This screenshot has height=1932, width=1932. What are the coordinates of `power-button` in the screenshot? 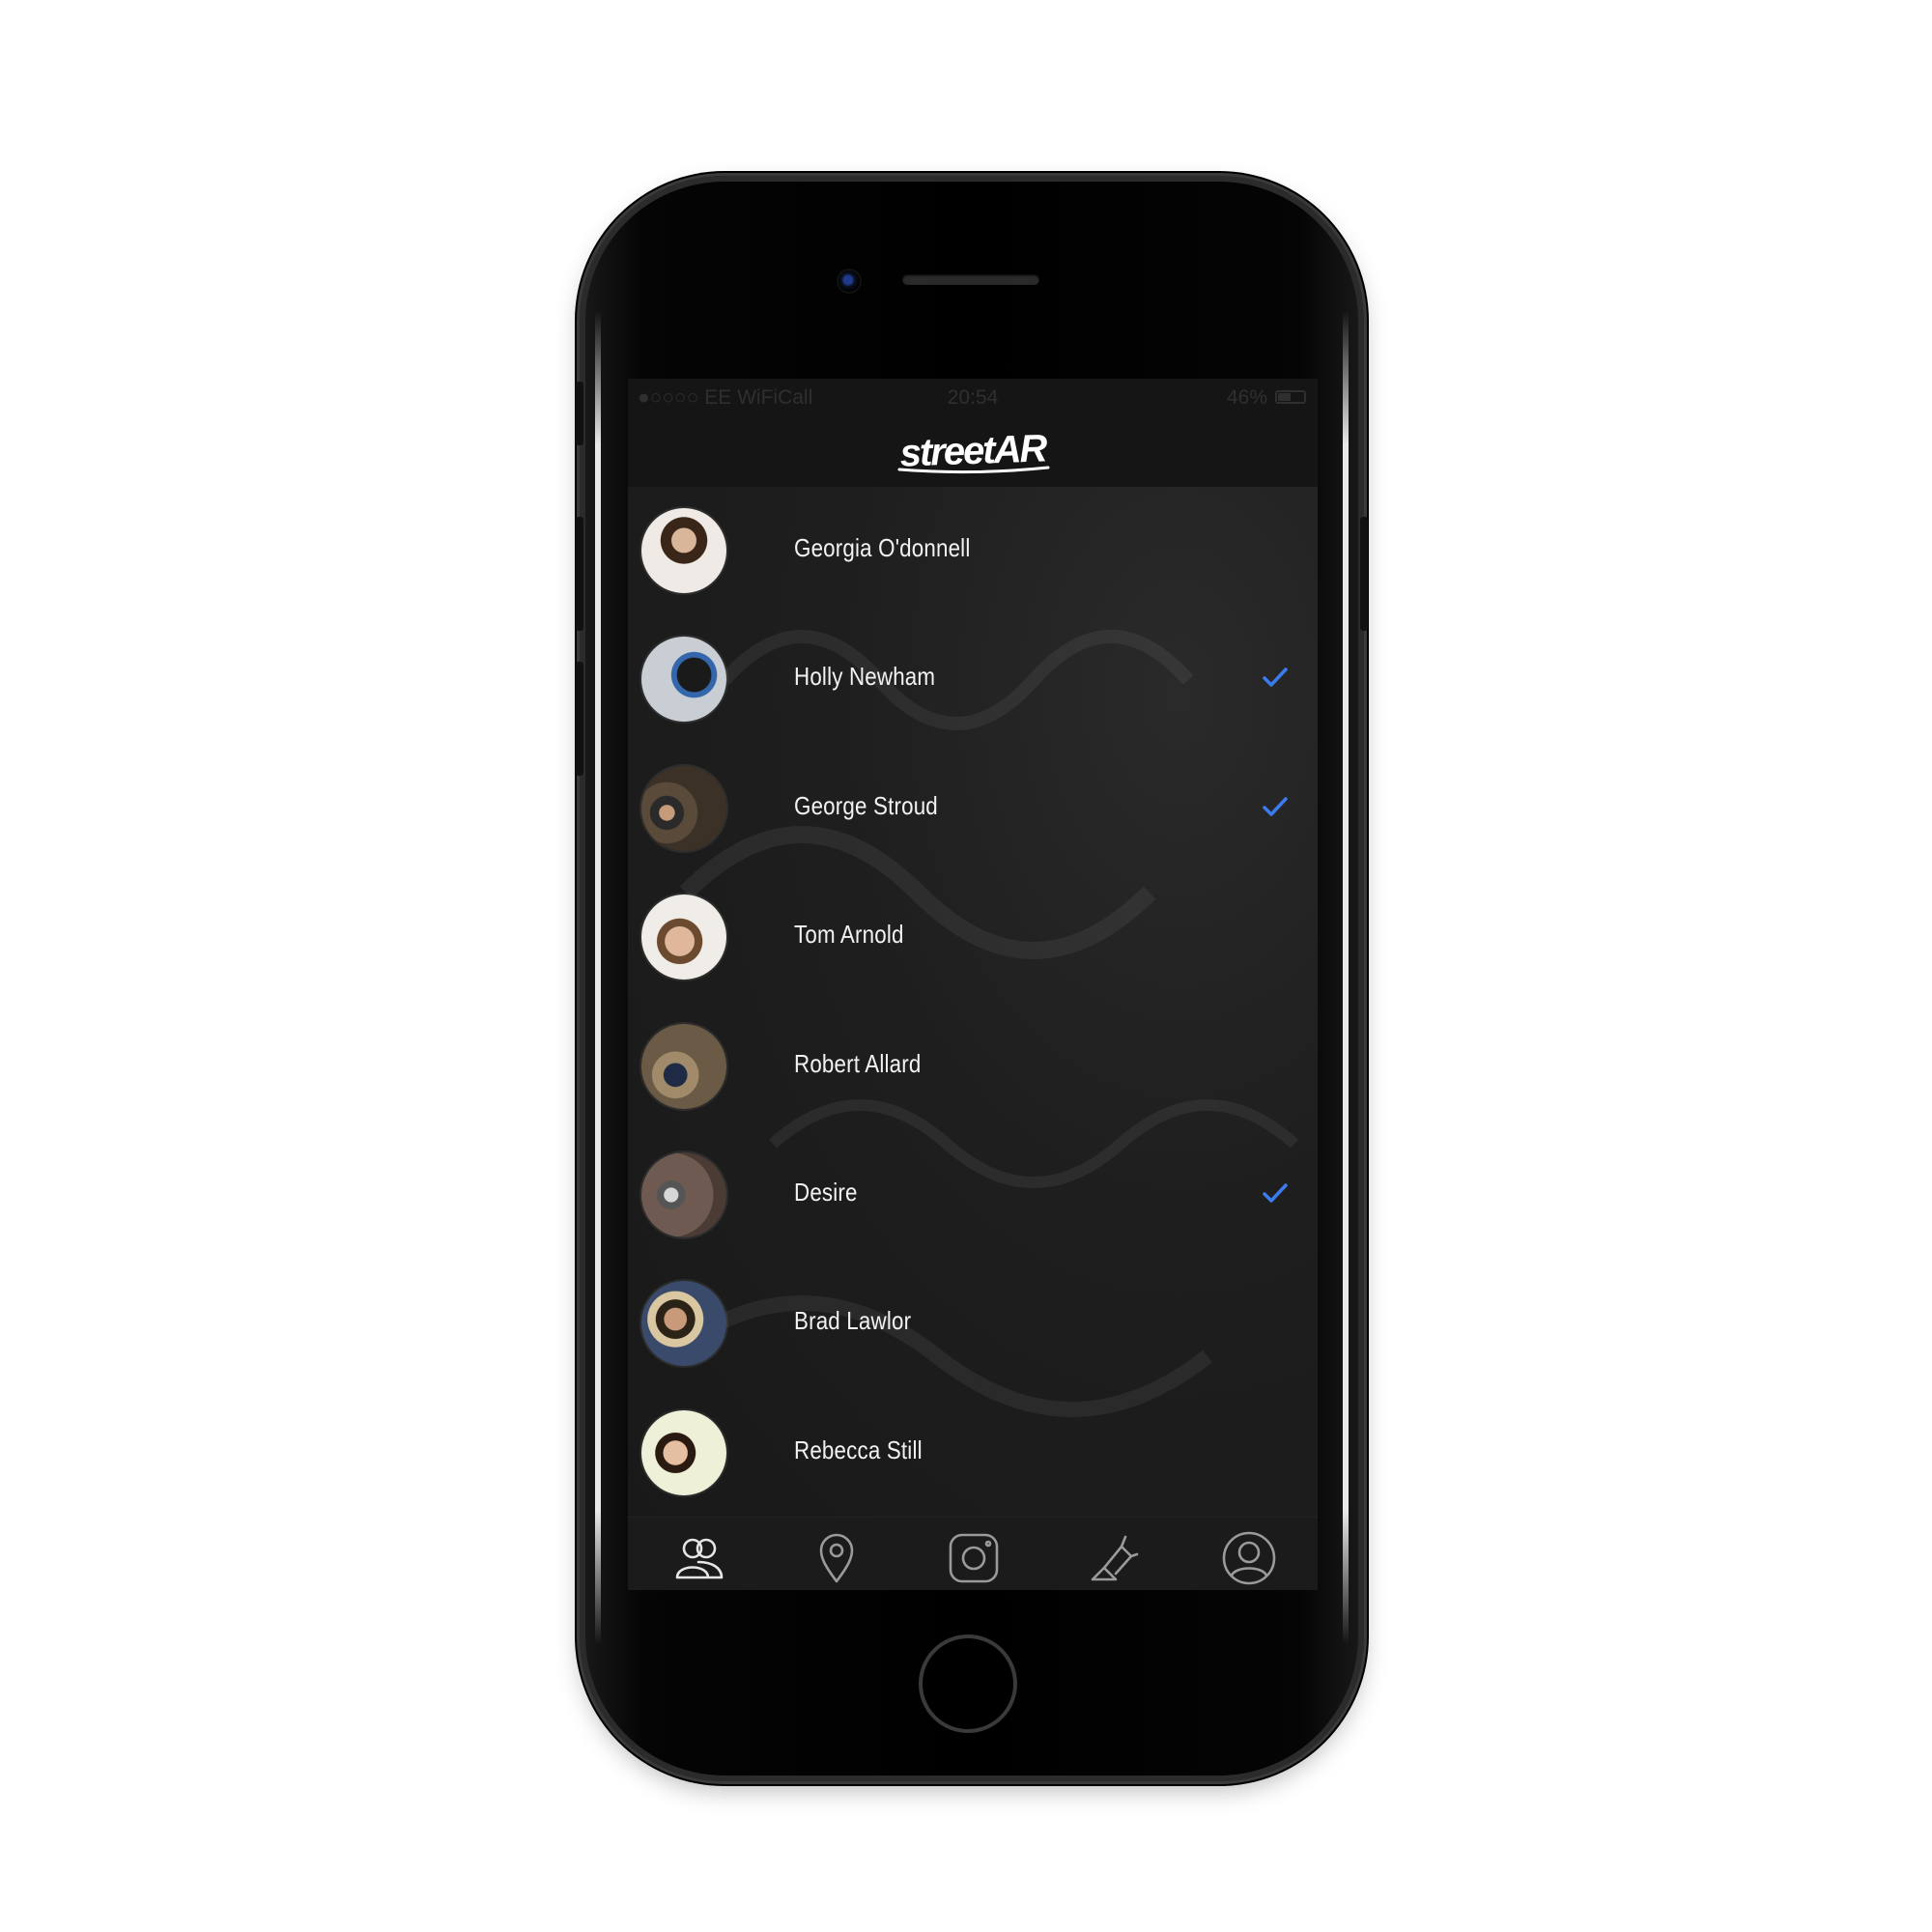 It's located at (1364, 574).